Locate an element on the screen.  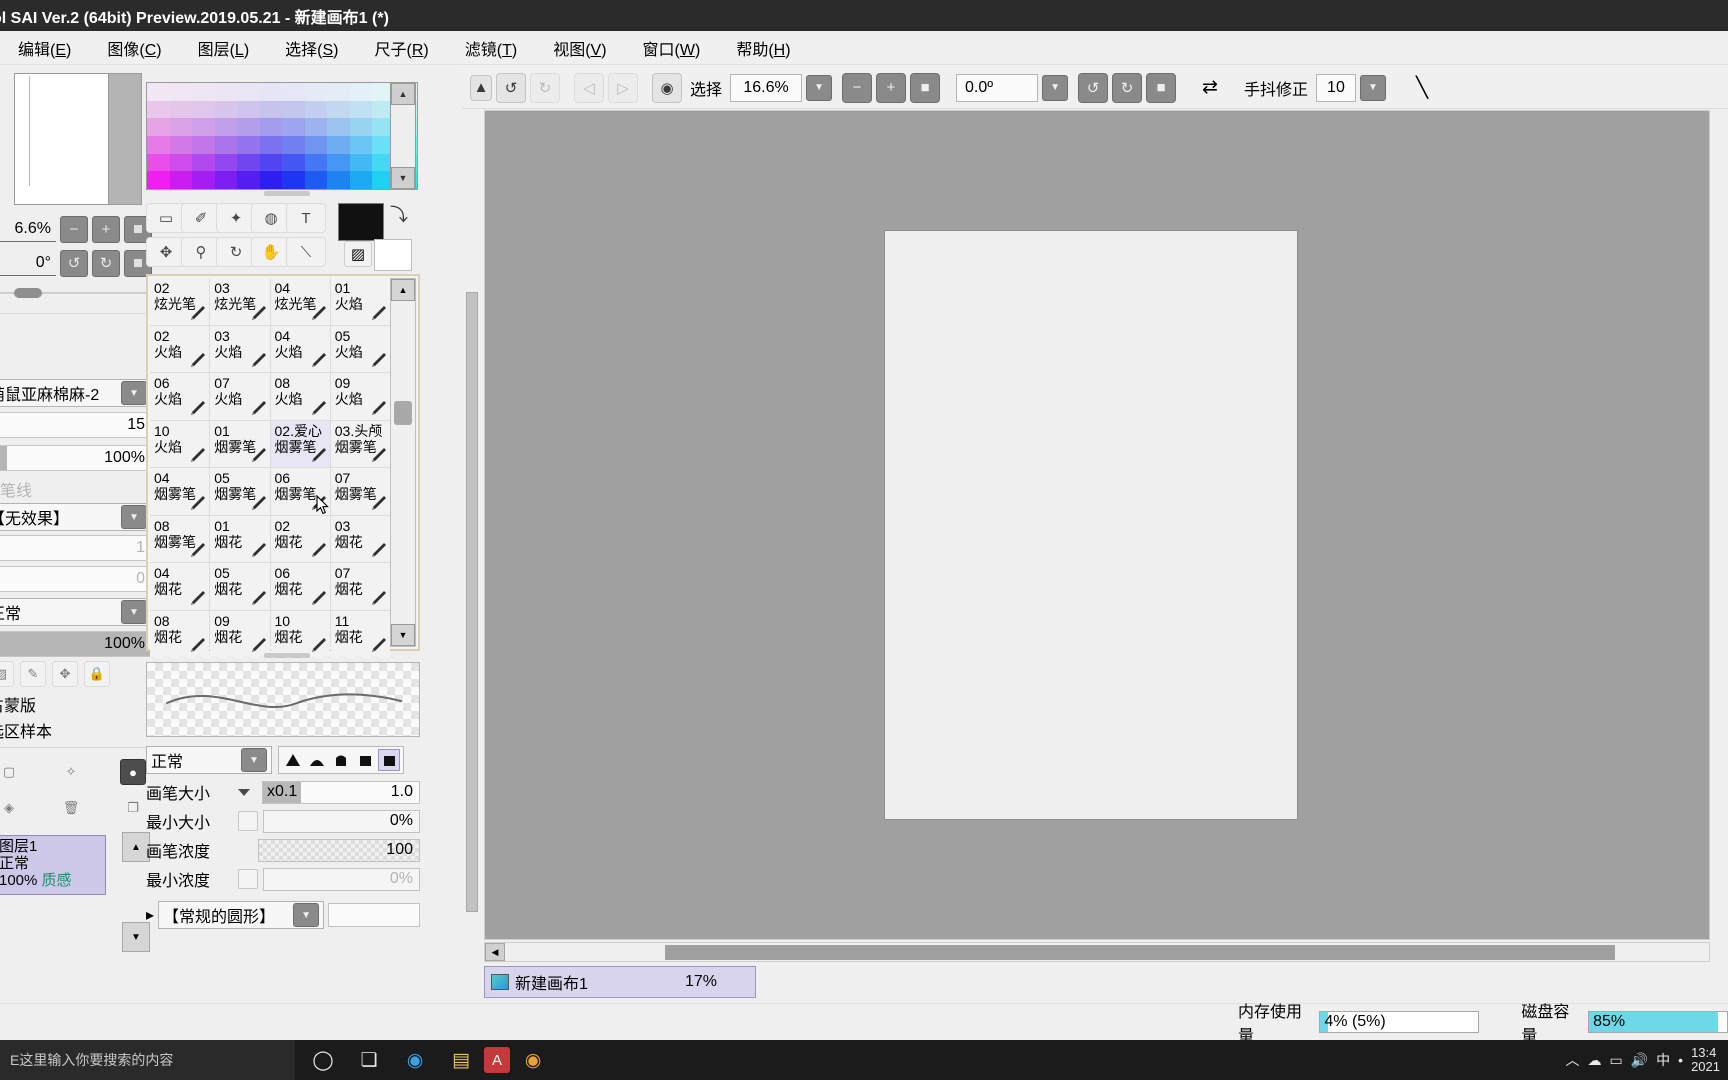
brush-cell: 02 炫光笔 is located at coordinates (180, 301).